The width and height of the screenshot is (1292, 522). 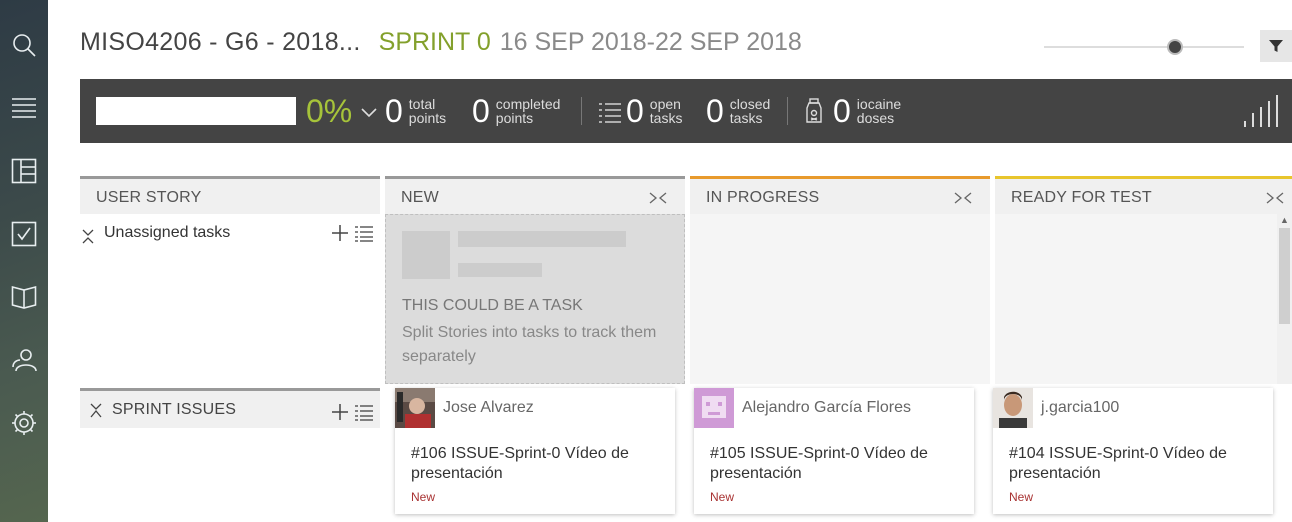 I want to click on column-title: NEW, so click(x=420, y=197).